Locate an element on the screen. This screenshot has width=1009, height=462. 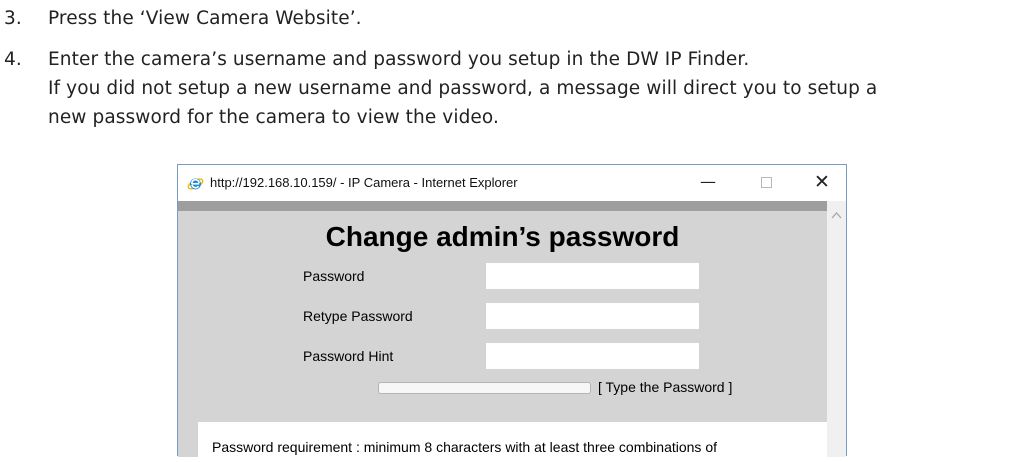
password-strength-bar is located at coordinates (484, 388).